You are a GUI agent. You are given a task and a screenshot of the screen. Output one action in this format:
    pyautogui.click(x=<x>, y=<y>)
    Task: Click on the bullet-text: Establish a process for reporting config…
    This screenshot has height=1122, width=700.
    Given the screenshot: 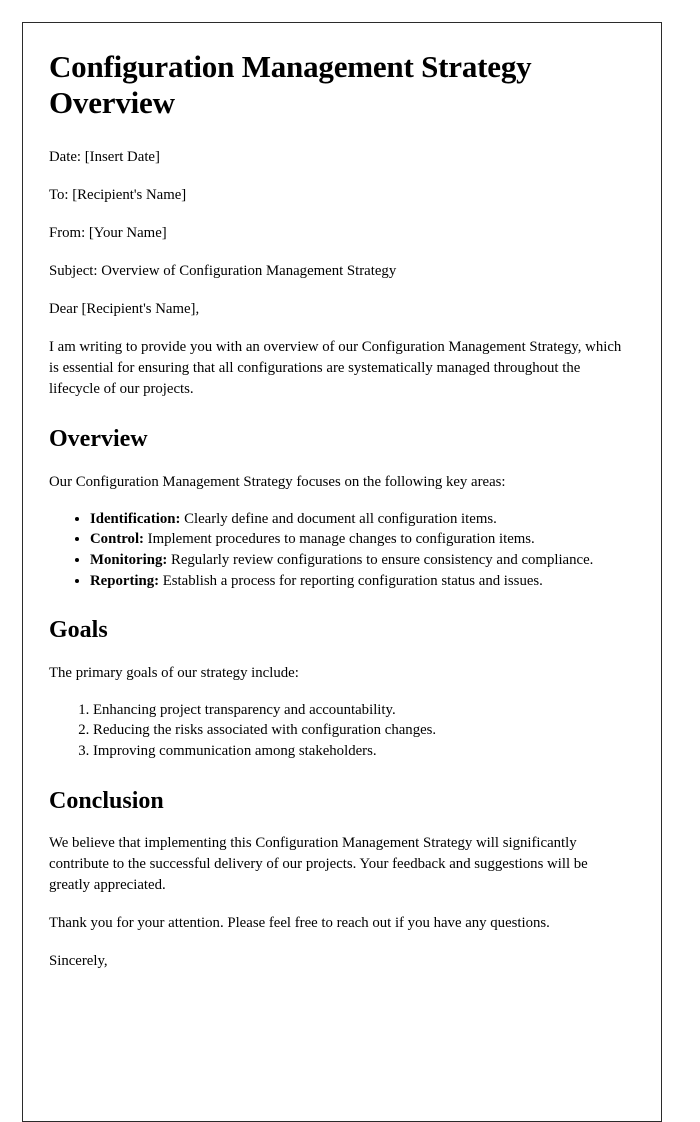 What is the action you would take?
    pyautogui.click(x=351, y=580)
    